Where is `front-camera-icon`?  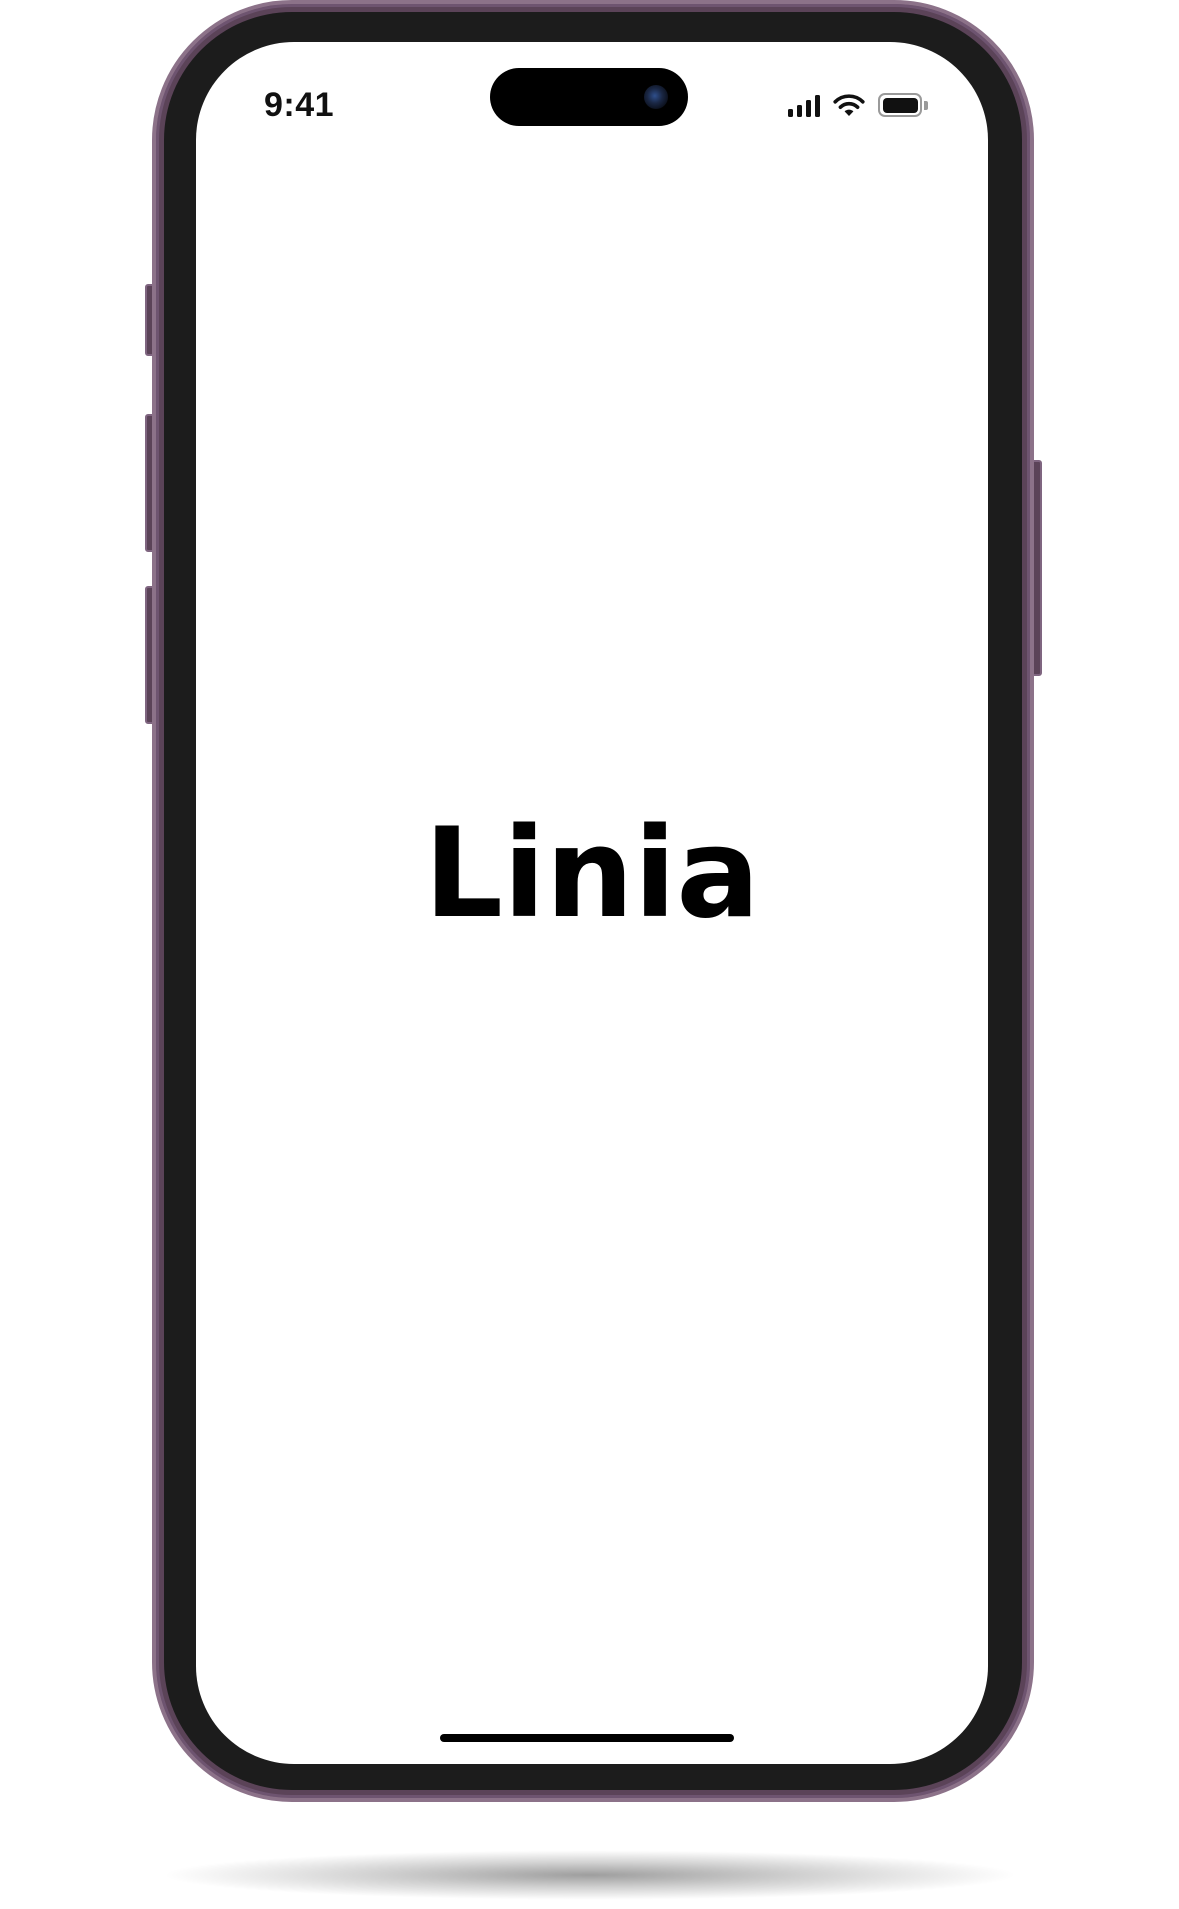 front-camera-icon is located at coordinates (656, 97).